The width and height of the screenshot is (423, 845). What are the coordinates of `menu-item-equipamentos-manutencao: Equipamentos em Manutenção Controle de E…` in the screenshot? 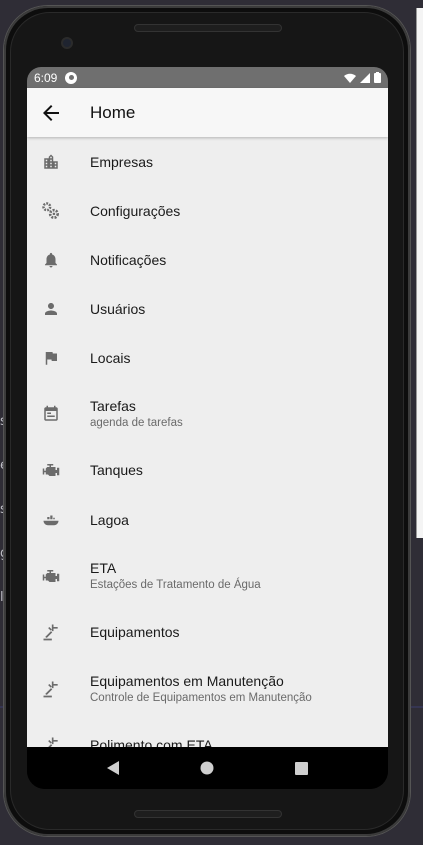 It's located at (207, 688).